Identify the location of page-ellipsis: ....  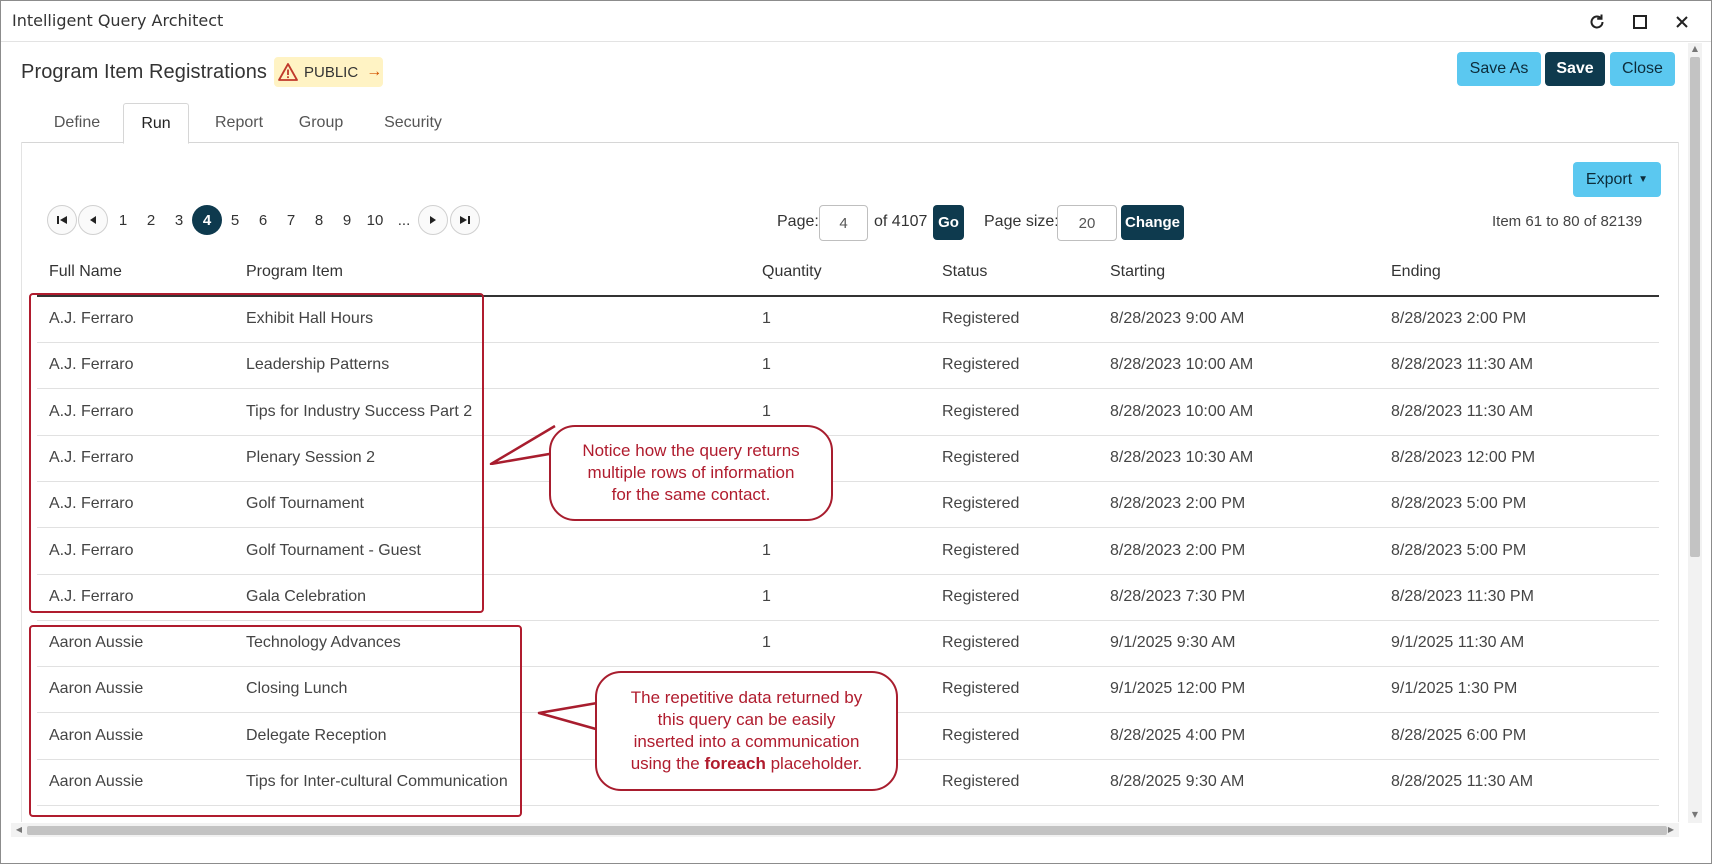
(404, 220).